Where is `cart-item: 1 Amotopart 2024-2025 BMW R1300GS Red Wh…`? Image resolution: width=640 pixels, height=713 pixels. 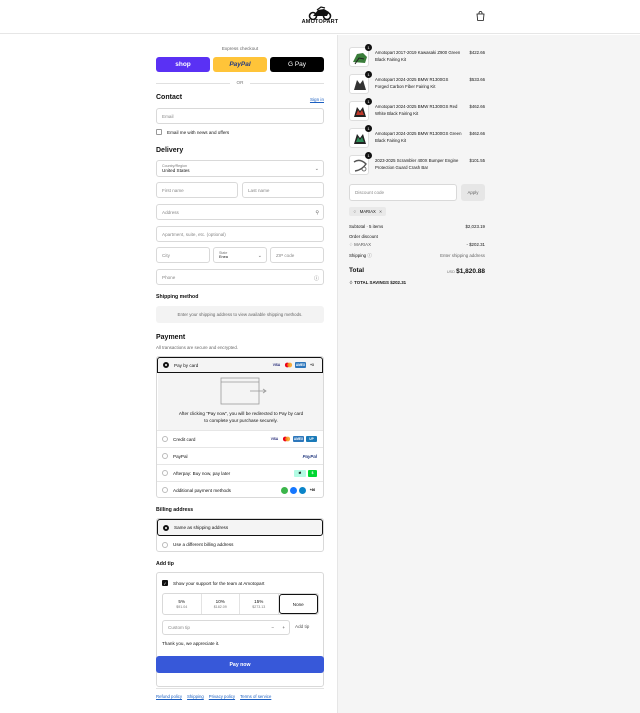
cart-item: 1 Amotopart 2024-2025 BMW R1300GS Red Wh… is located at coordinates (417, 110).